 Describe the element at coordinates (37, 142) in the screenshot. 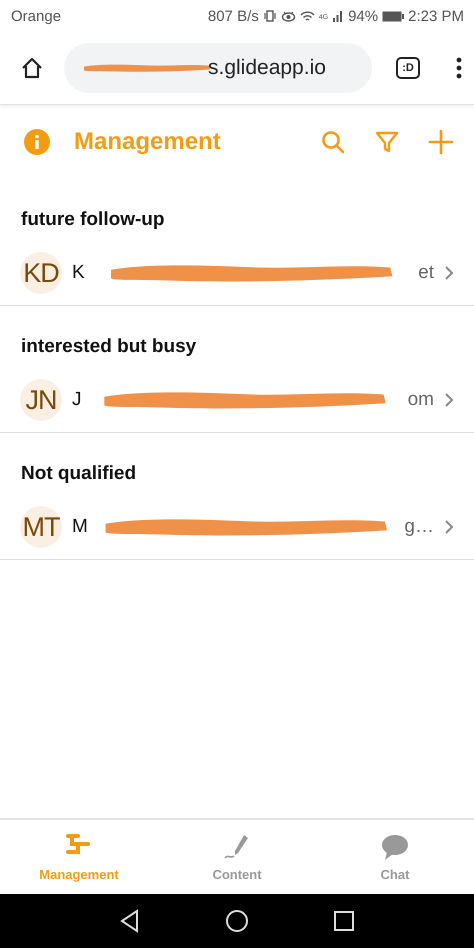

I see `info-icon` at that location.